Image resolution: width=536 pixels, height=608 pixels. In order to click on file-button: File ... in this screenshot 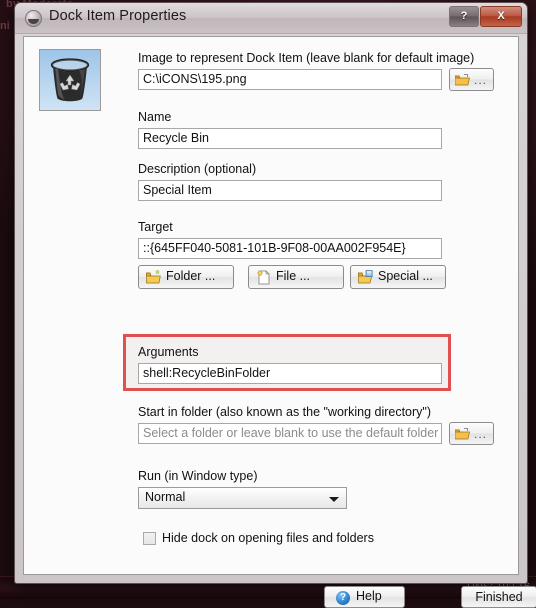, I will do `click(296, 277)`.